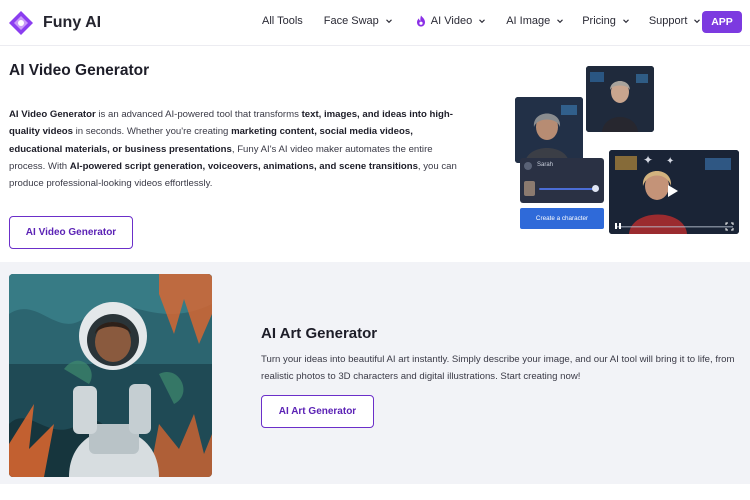 The width and height of the screenshot is (750, 500). Describe the element at coordinates (668, 21) in the screenshot. I see `nav-item-label: Support` at that location.